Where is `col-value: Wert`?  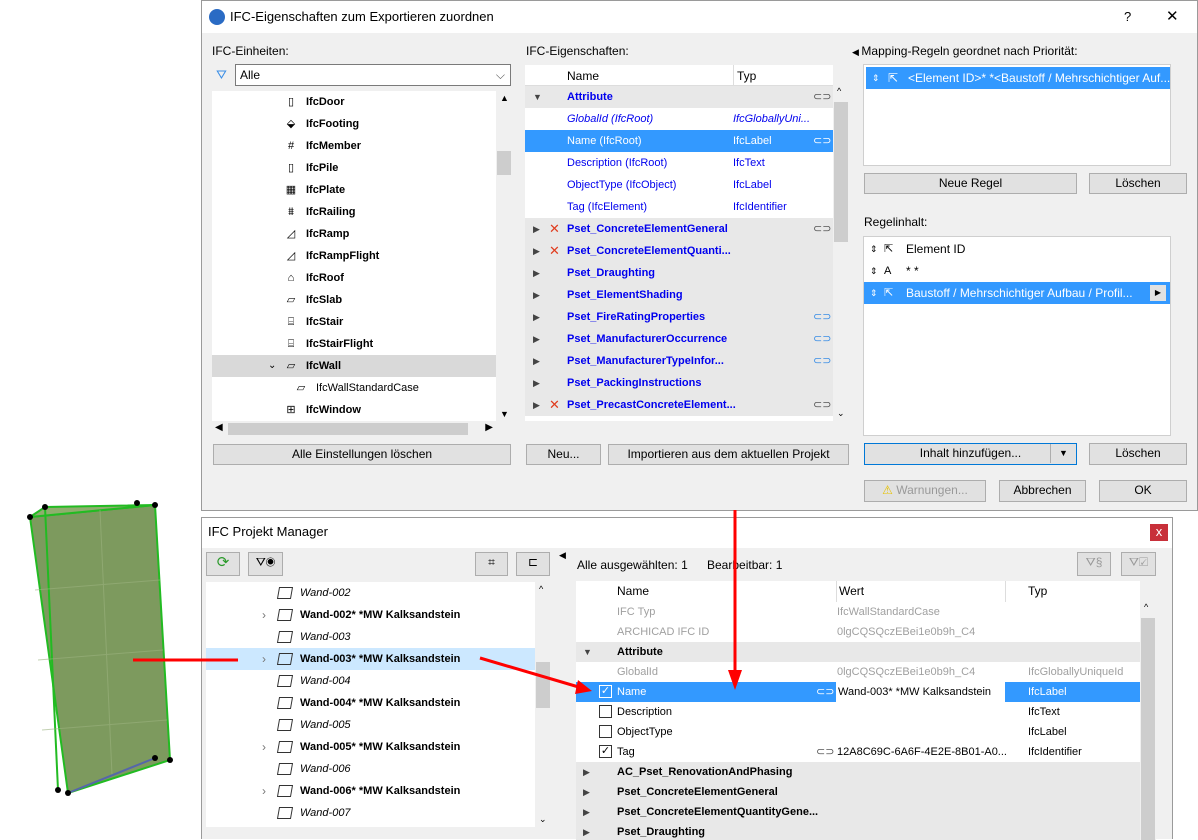
col-value: Wert is located at coordinates (850, 591).